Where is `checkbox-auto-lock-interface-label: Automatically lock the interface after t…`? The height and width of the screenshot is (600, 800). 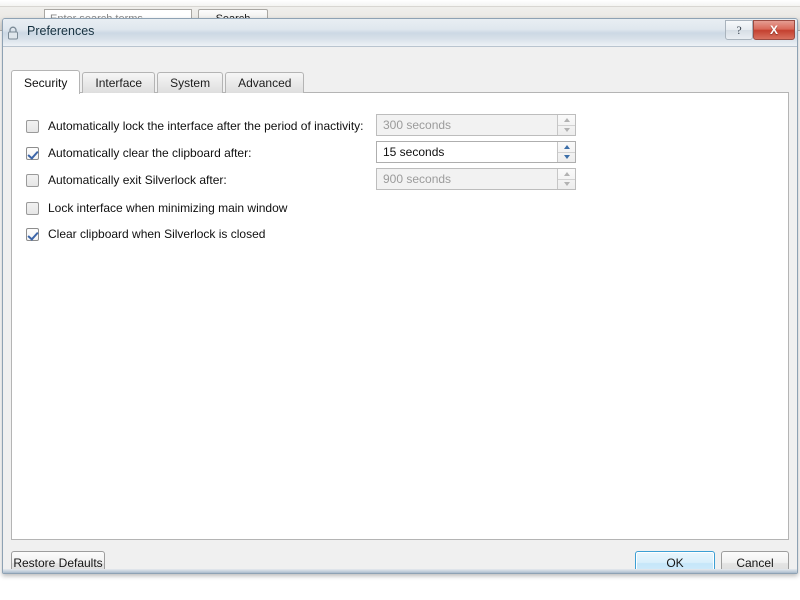 checkbox-auto-lock-interface-label: Automatically lock the interface after t… is located at coordinates (206, 126).